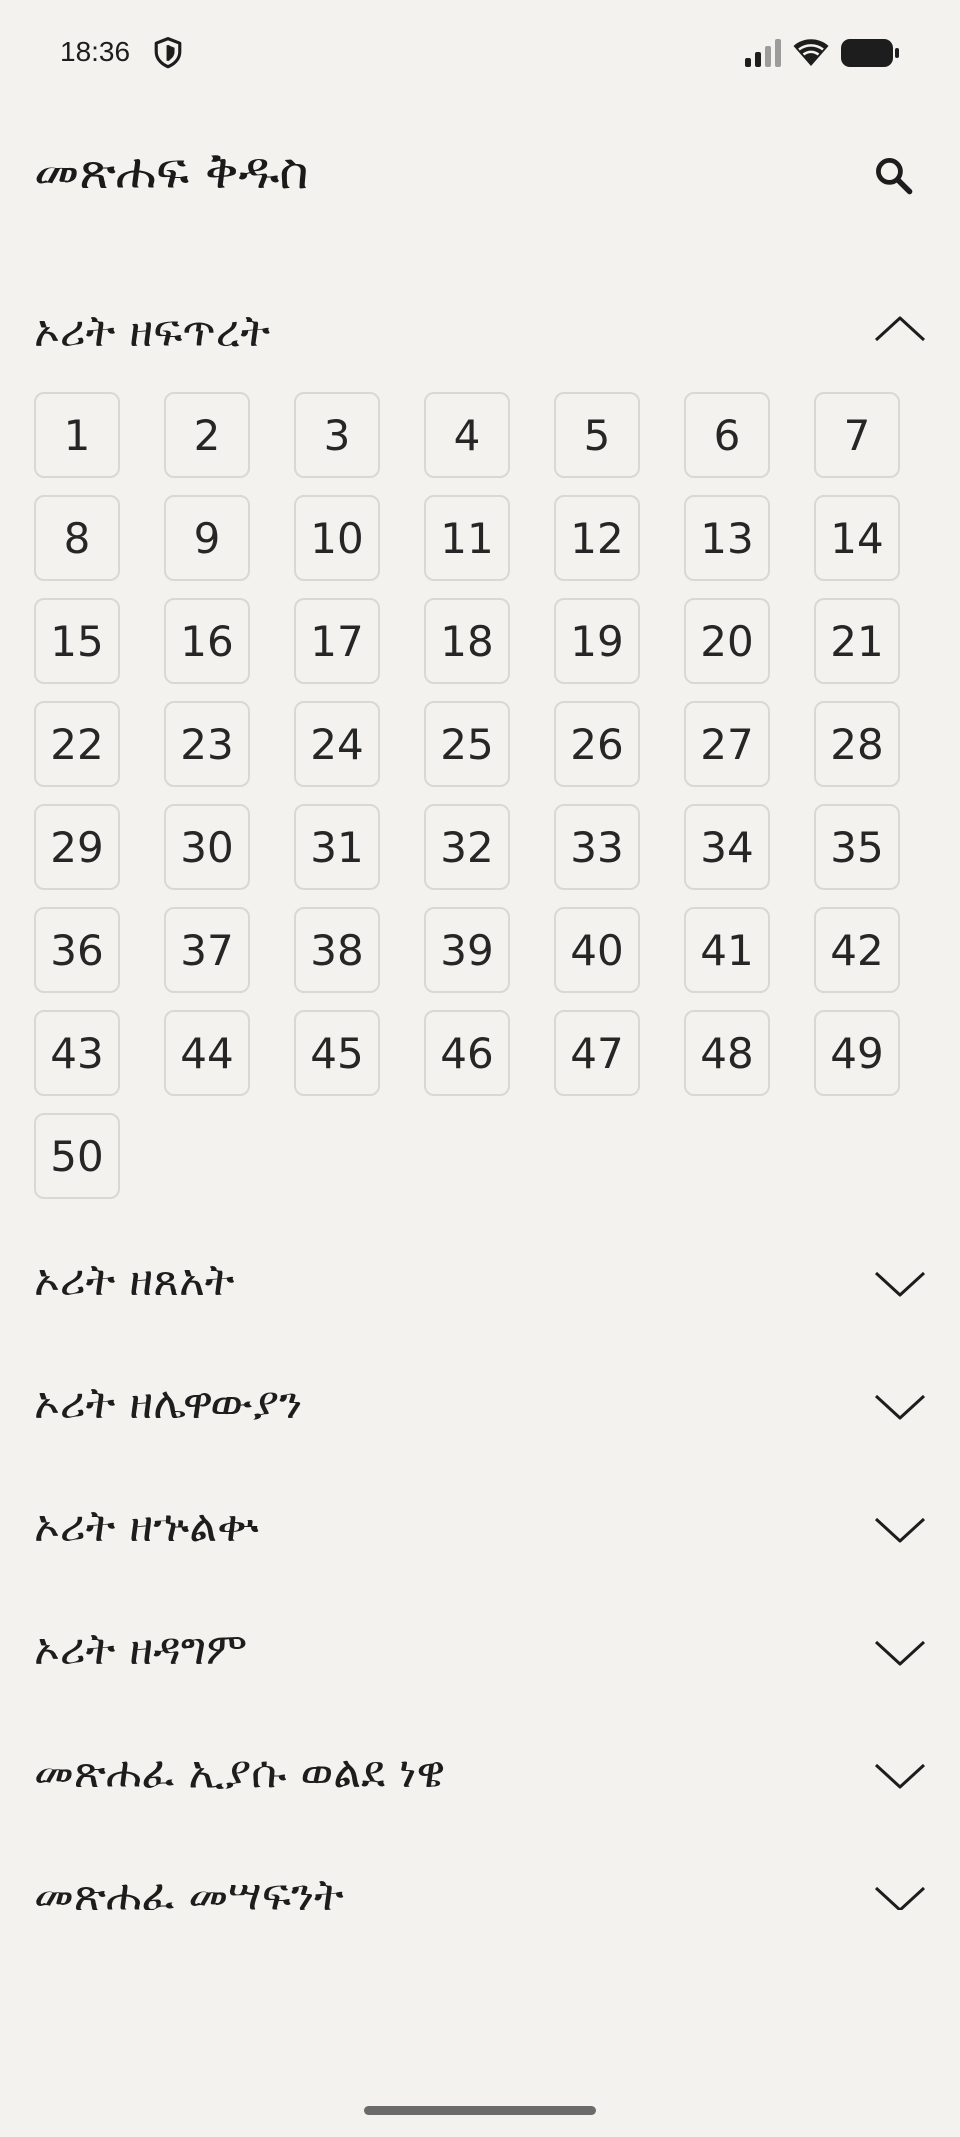 The image size is (960, 2137). What do you see at coordinates (207, 950) in the screenshot?
I see `chapter-button: 37` at bounding box center [207, 950].